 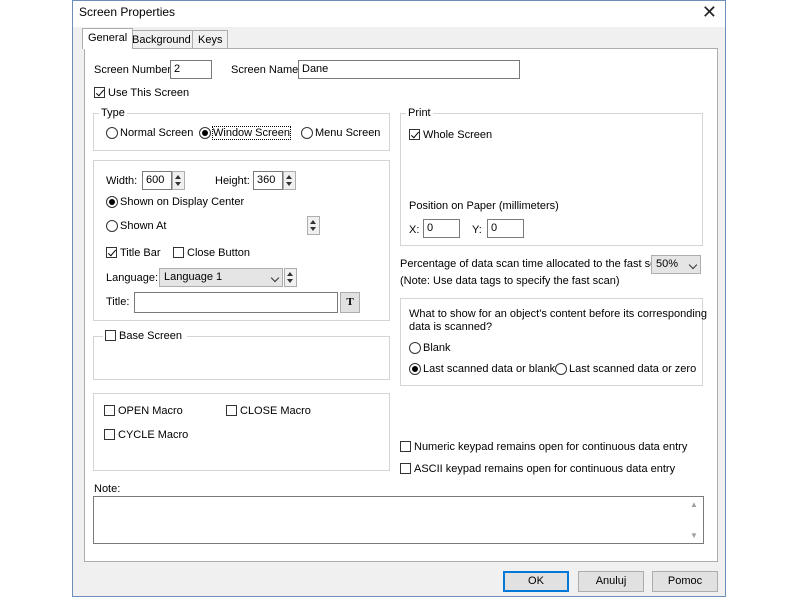 What do you see at coordinates (99, 92) in the screenshot?
I see `use-this-screen-checkbox` at bounding box center [99, 92].